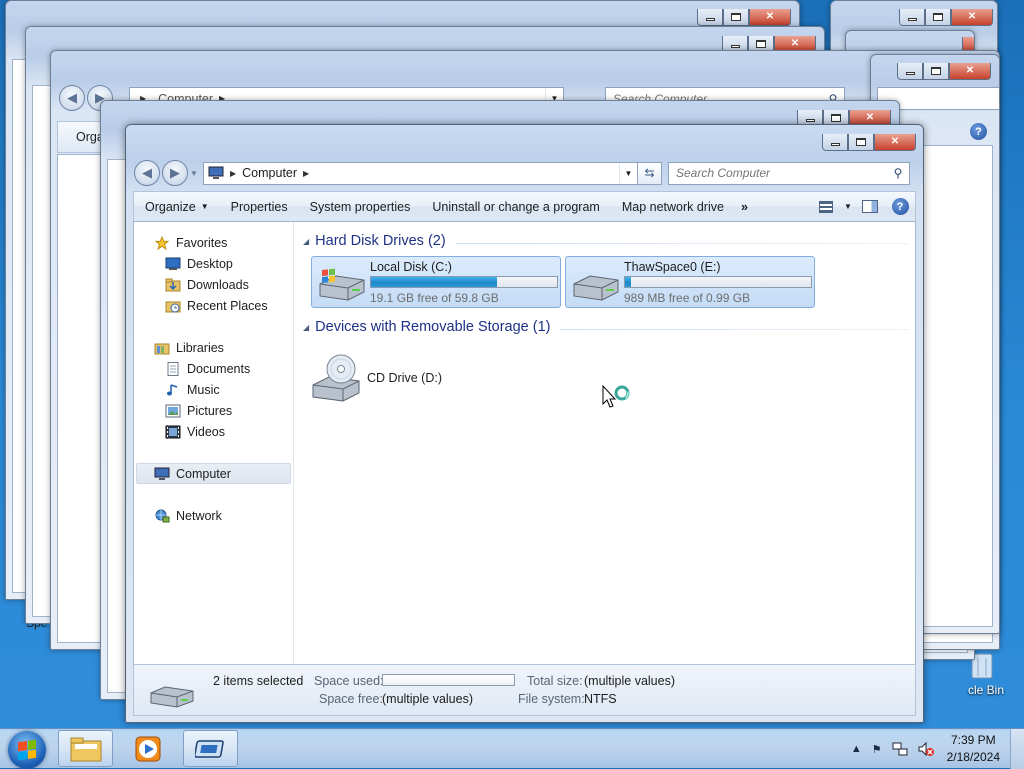 The image size is (1024, 769). What do you see at coordinates (926, 749) in the screenshot?
I see `volume-muted-icon` at bounding box center [926, 749].